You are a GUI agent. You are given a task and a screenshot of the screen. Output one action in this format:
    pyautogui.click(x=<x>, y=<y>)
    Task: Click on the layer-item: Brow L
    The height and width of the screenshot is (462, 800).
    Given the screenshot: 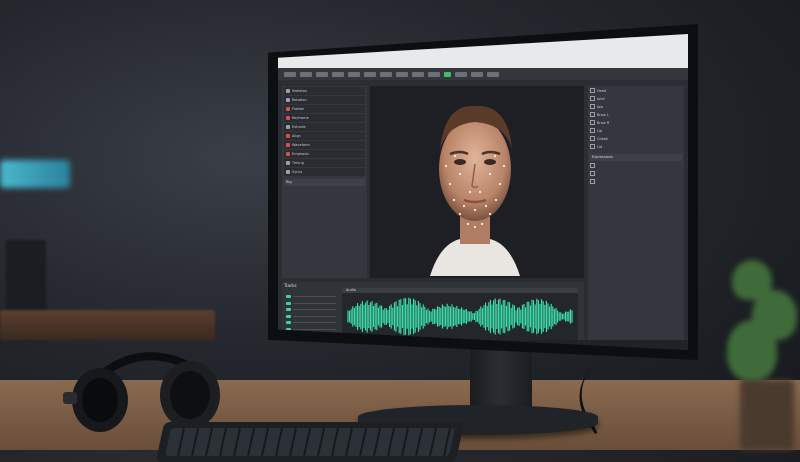 What is the action you would take?
    pyautogui.click(x=636, y=114)
    